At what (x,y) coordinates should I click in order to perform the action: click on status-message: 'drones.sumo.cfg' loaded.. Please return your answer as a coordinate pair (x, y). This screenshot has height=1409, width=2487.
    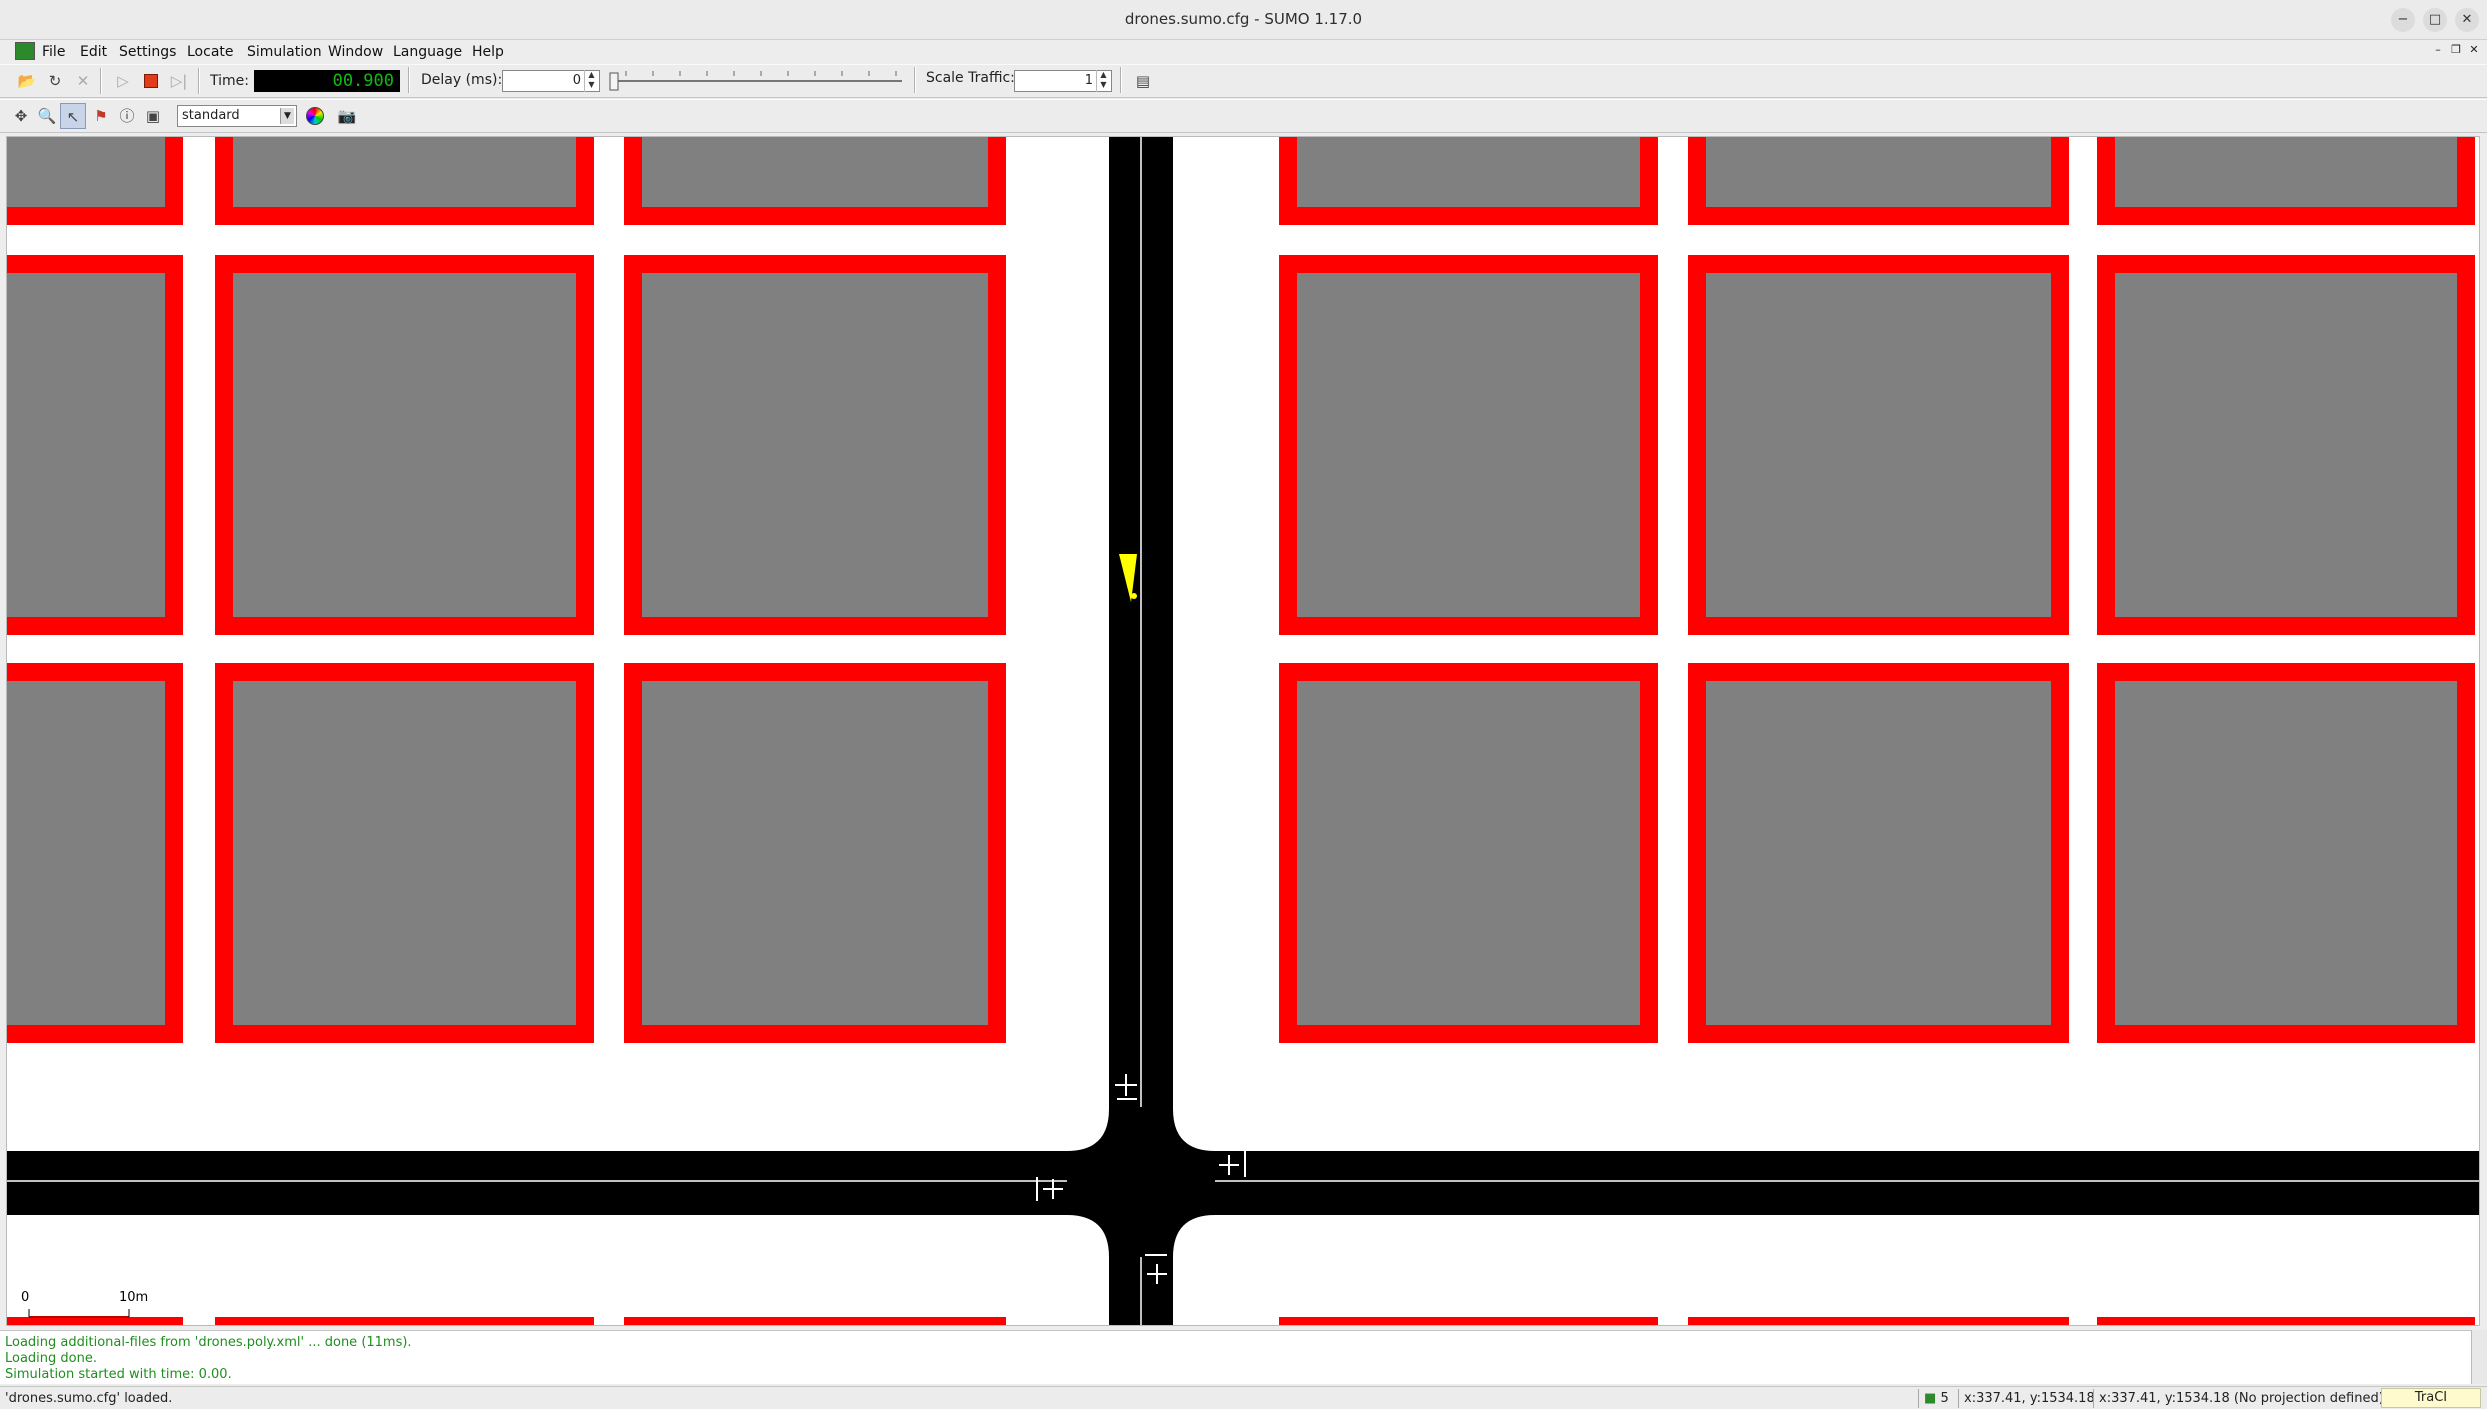
    Looking at the image, I should click on (89, 1398).